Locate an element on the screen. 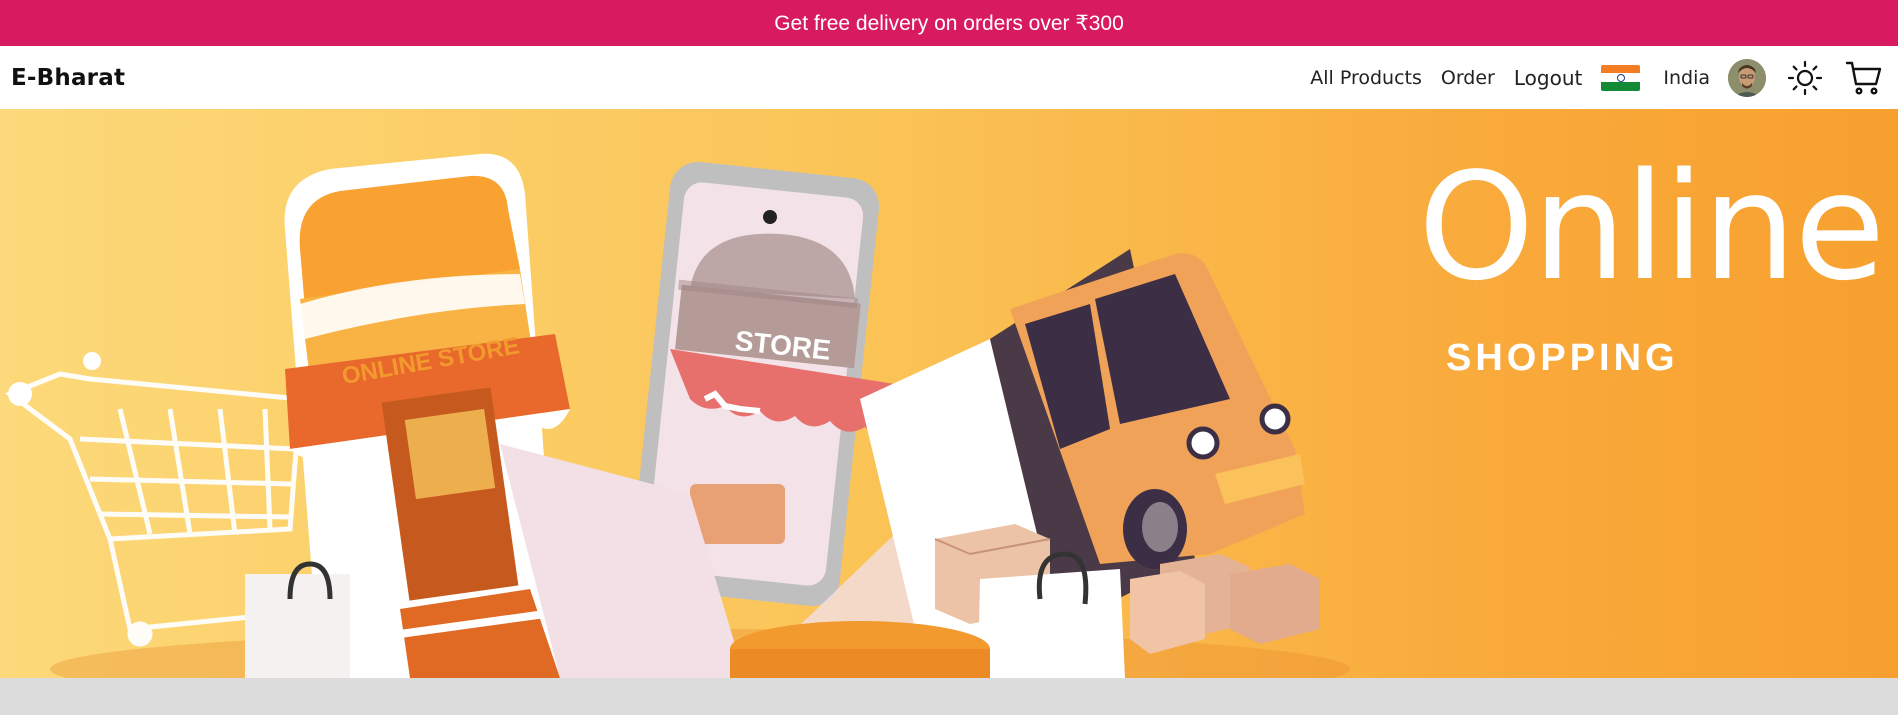  sun-icon is located at coordinates (1805, 78).